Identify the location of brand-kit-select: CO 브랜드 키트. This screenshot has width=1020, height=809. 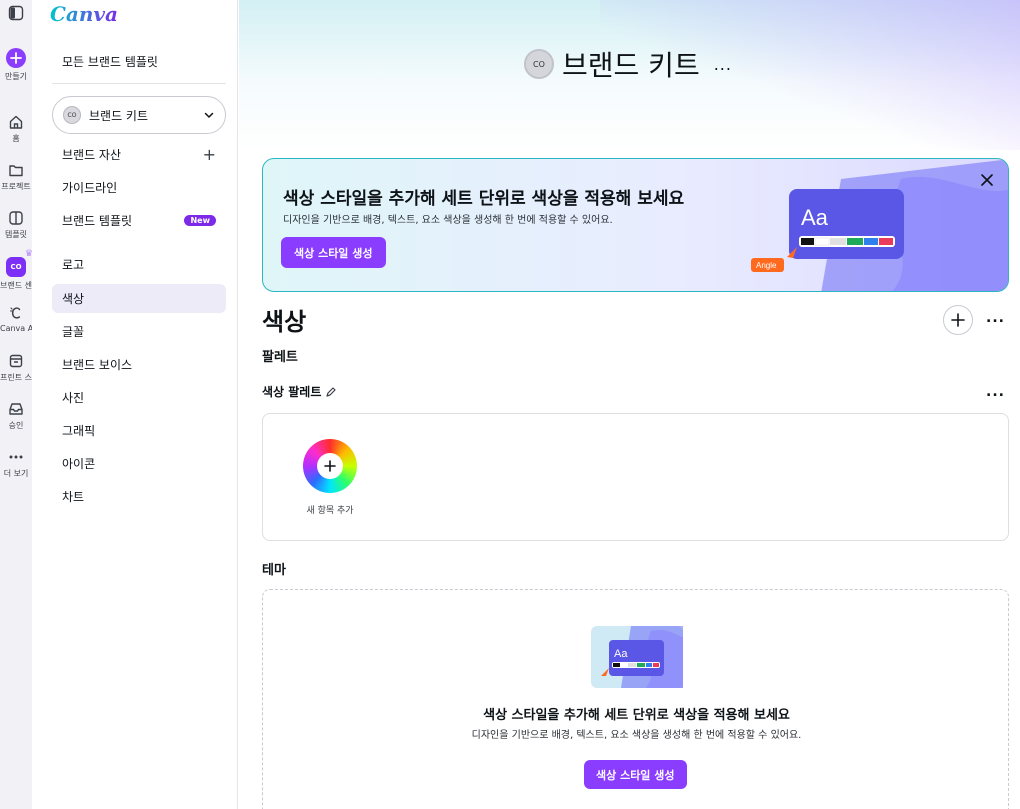
(139, 115).